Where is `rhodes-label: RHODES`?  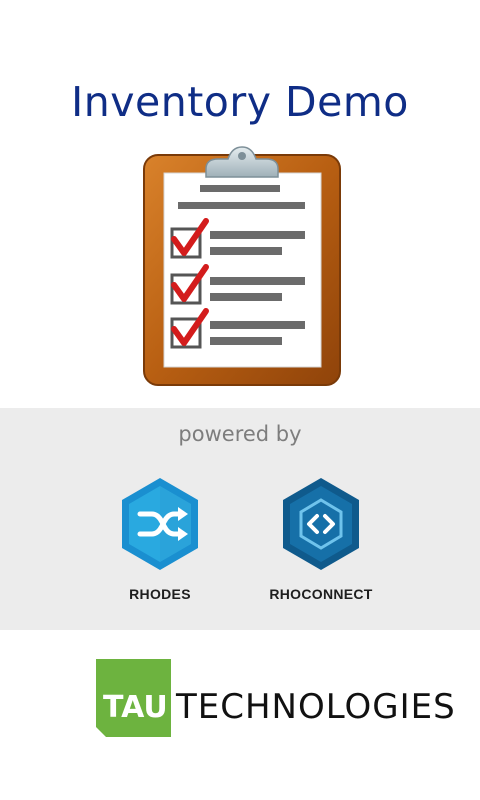
rhodes-label: RHODES is located at coordinates (160, 594).